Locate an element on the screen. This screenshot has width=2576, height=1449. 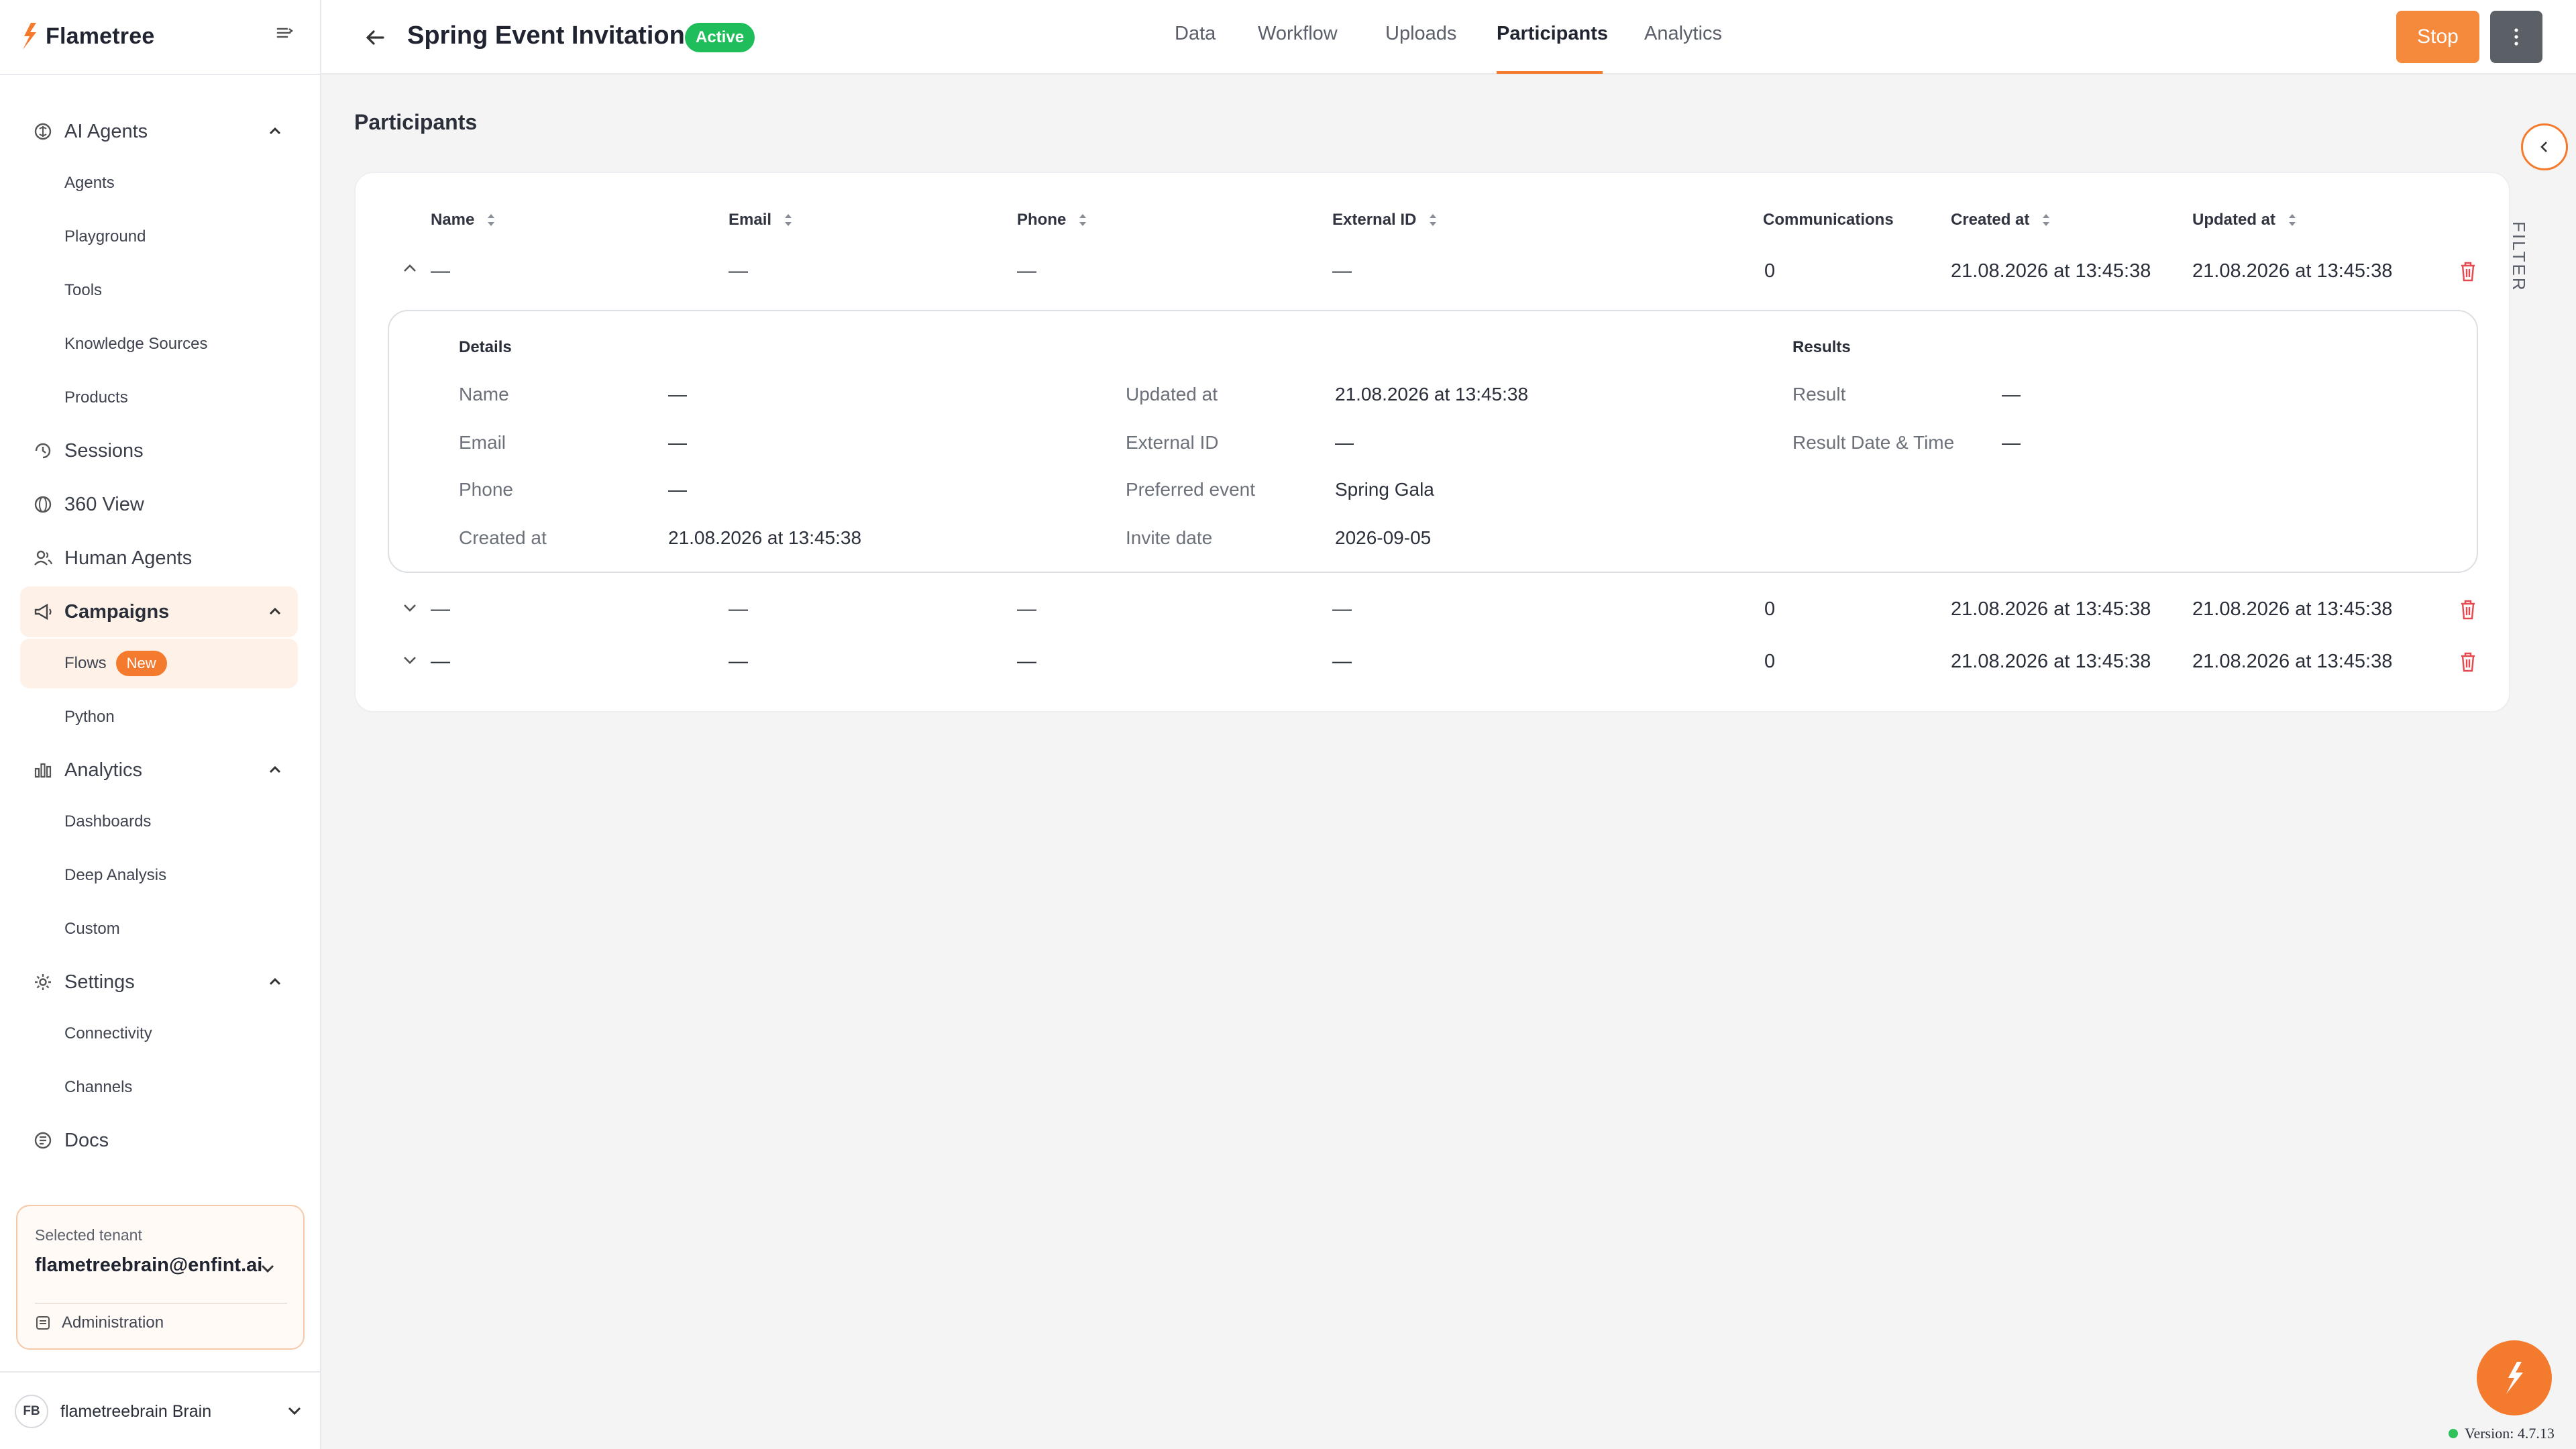
sidebar-item-label: Custom is located at coordinates (92, 929).